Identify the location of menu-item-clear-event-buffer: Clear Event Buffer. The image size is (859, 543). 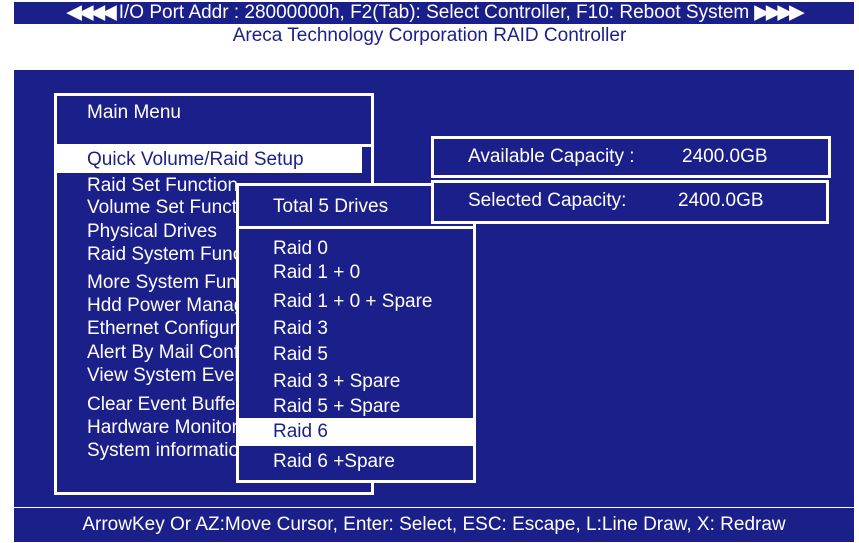
(164, 405).